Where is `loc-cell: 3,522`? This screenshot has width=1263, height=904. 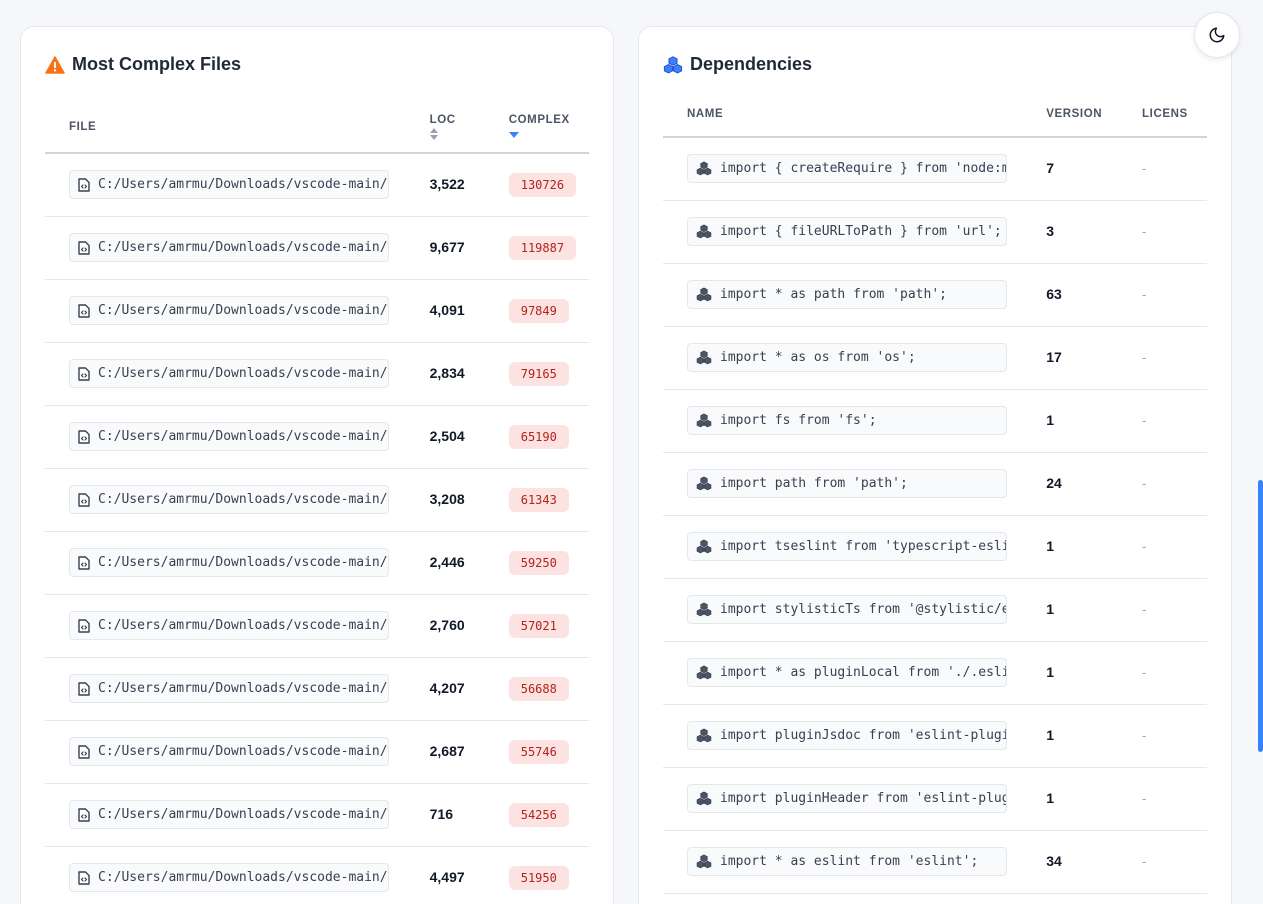 loc-cell: 3,522 is located at coordinates (445, 185).